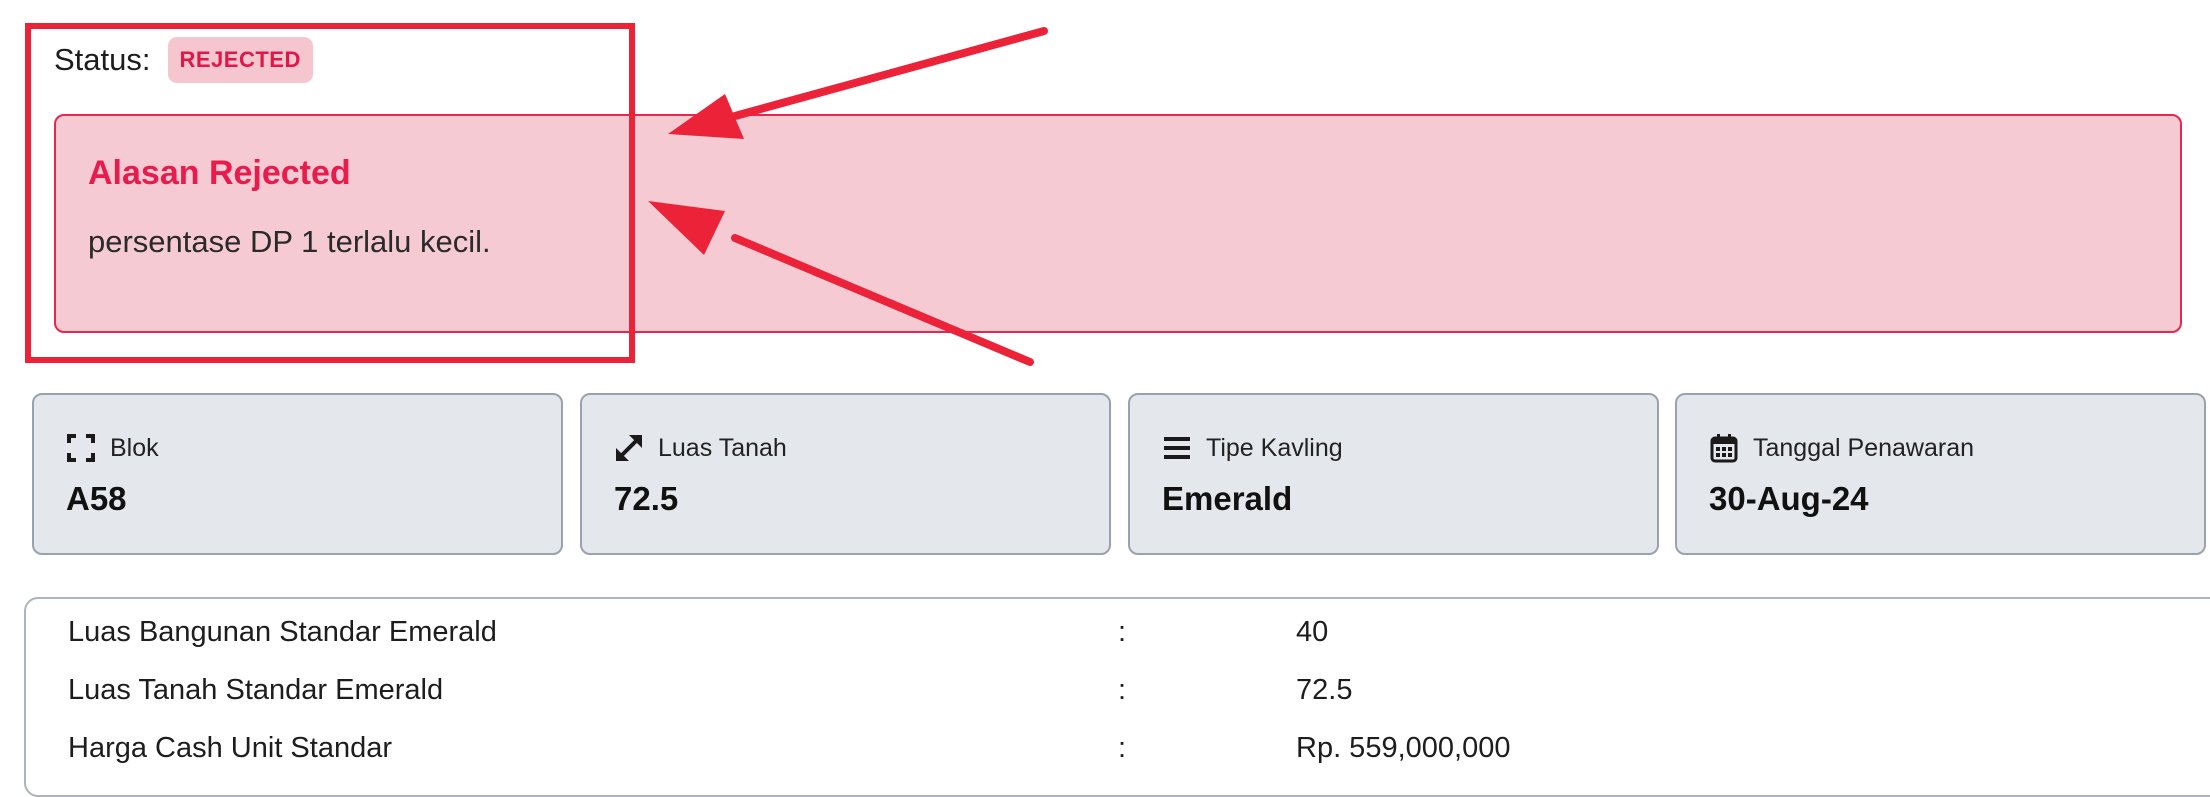  Describe the element at coordinates (230, 748) in the screenshot. I see `detail-label: Harga Cash Unit Standar` at that location.